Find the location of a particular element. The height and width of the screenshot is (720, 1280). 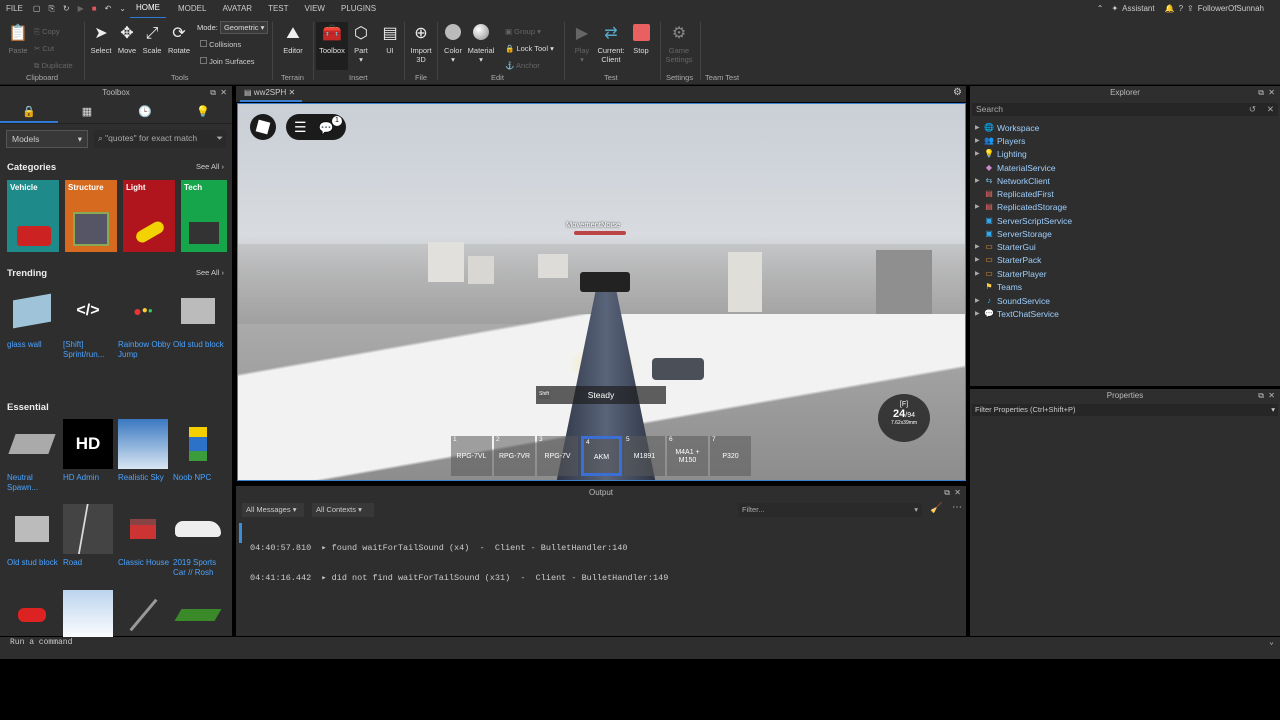

hotbar-slot-5: 5 M1891 is located at coordinates (644, 456).